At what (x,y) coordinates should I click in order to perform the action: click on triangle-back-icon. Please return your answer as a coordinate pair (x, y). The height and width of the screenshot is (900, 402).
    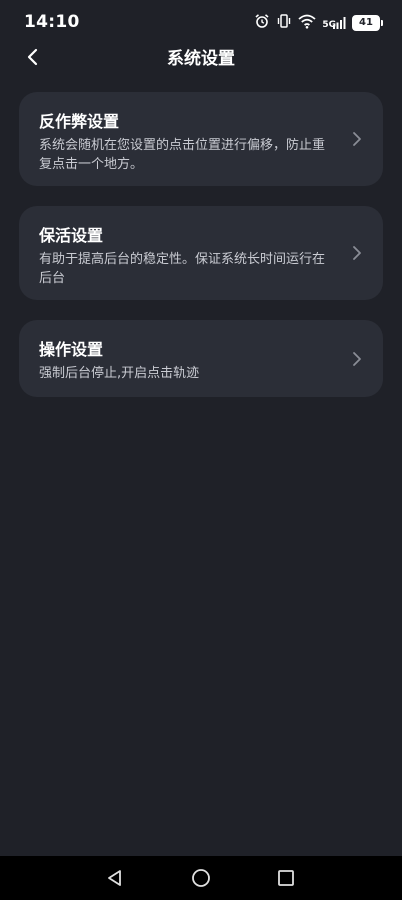
    Looking at the image, I should click on (114, 878).